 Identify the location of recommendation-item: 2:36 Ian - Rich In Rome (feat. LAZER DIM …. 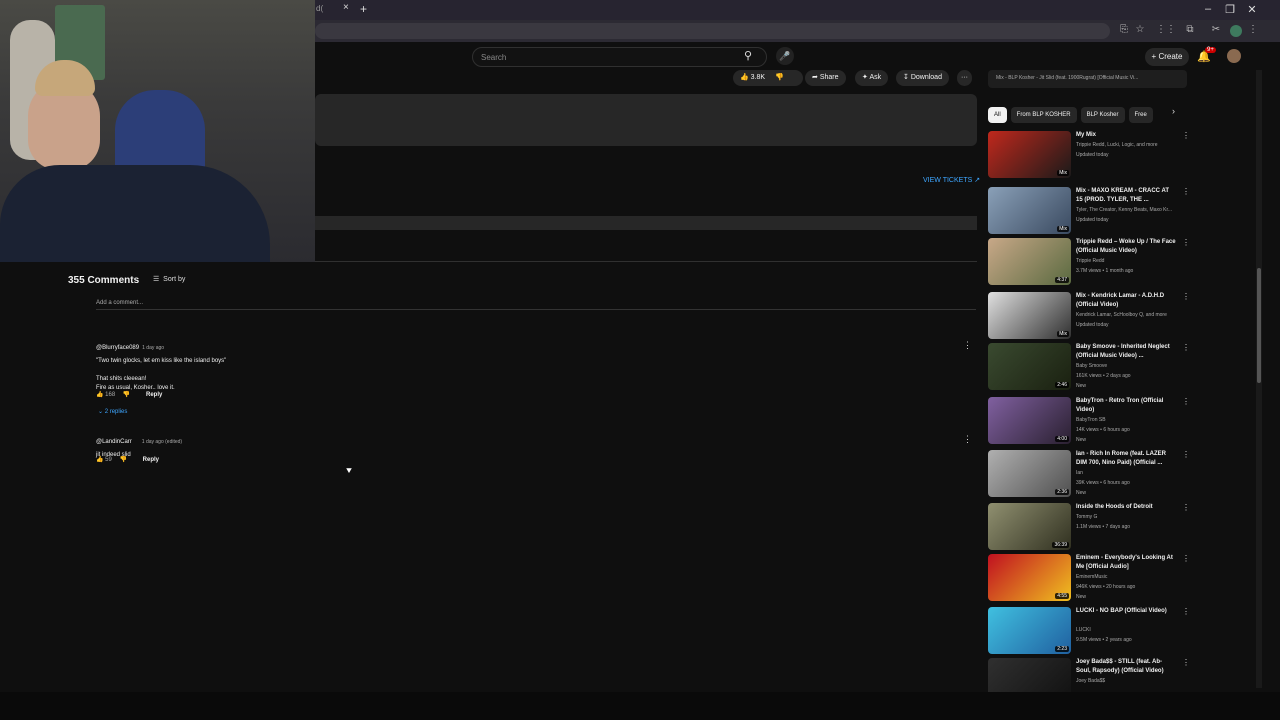
(1089, 475).